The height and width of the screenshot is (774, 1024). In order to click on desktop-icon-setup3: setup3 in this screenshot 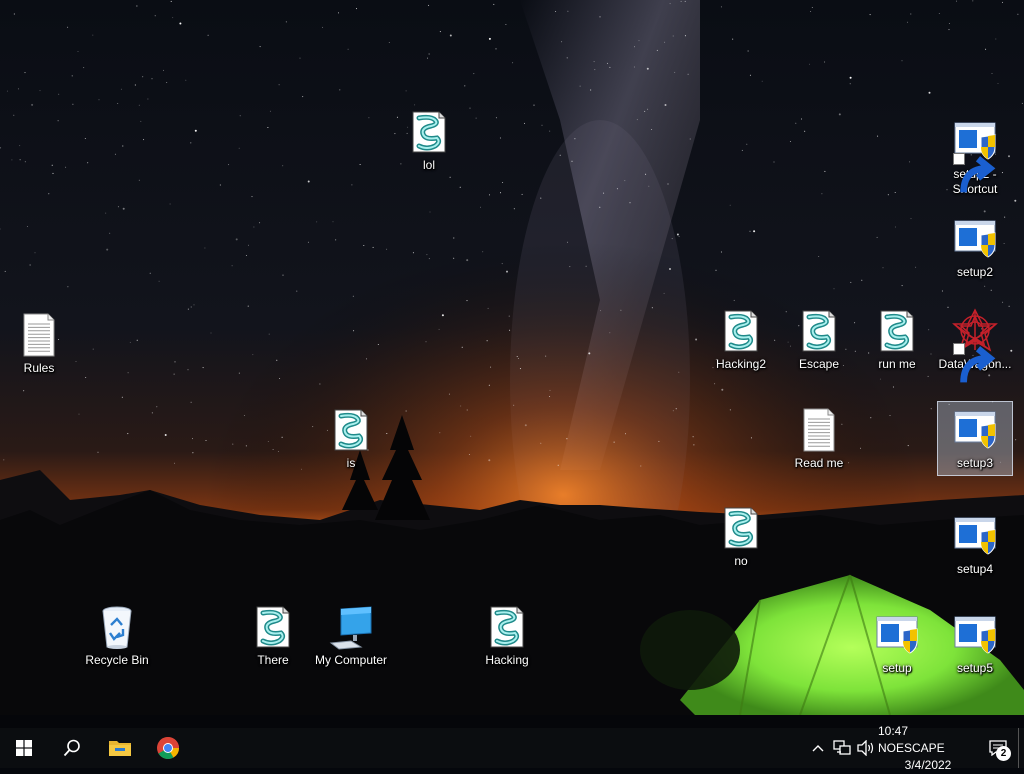, I will do `click(975, 438)`.